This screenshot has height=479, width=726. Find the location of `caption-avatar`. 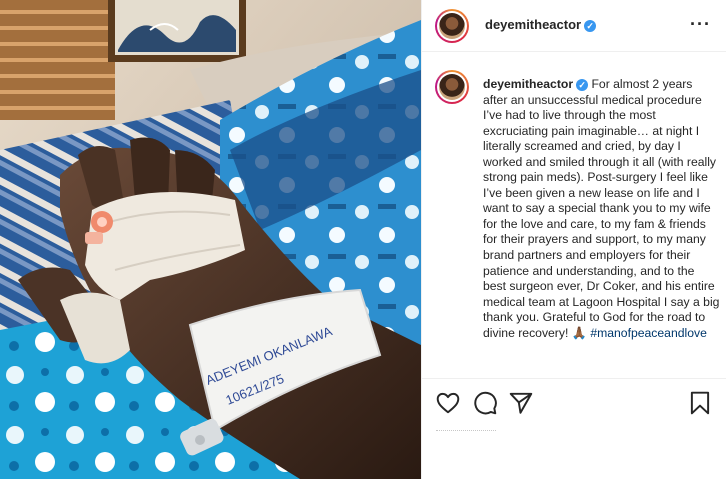

caption-avatar is located at coordinates (452, 87).